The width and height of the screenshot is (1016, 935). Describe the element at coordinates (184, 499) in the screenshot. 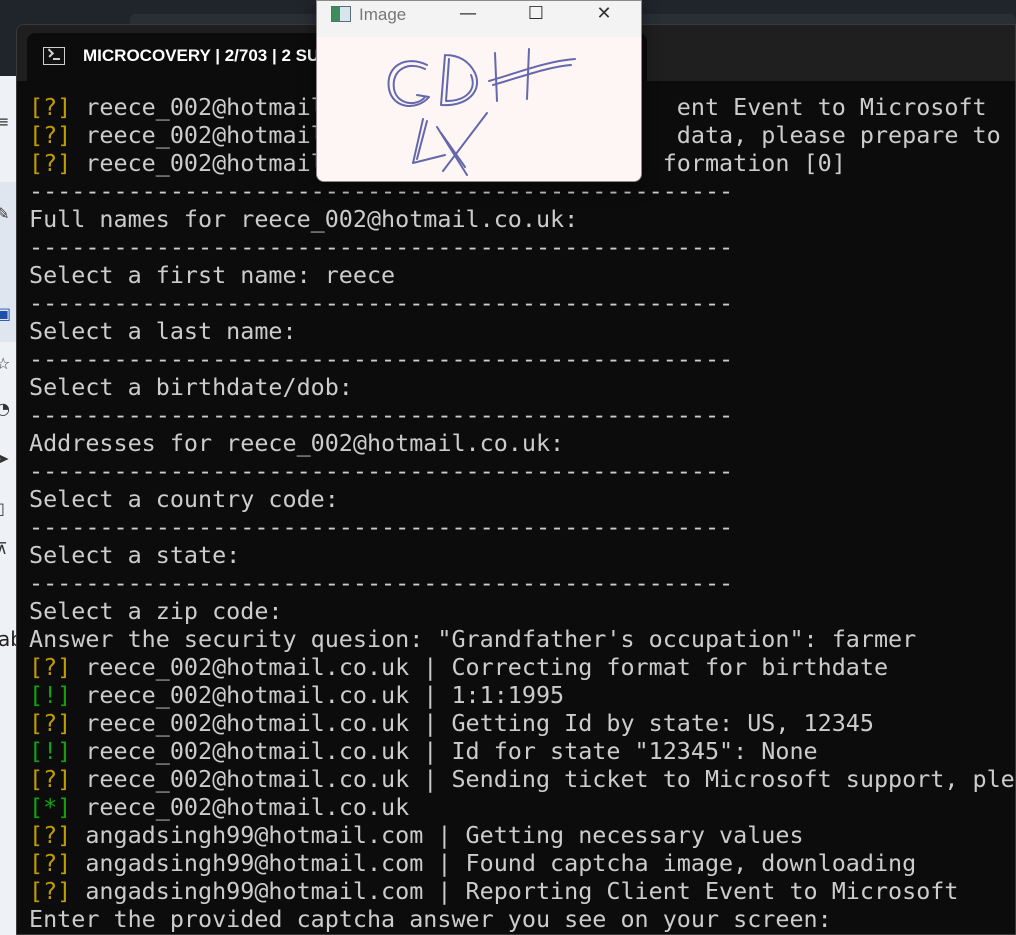

I see `terminal-line-text: Select a country code:` at that location.